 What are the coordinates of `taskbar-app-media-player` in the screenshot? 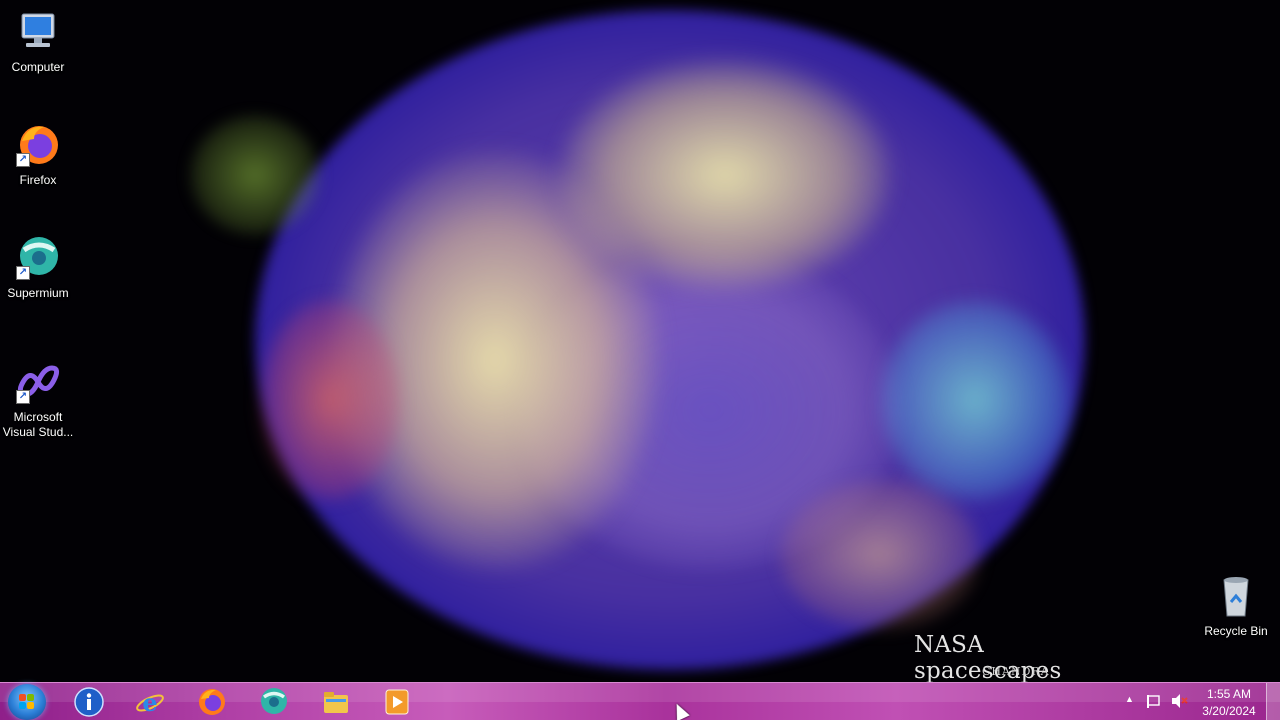 It's located at (397, 702).